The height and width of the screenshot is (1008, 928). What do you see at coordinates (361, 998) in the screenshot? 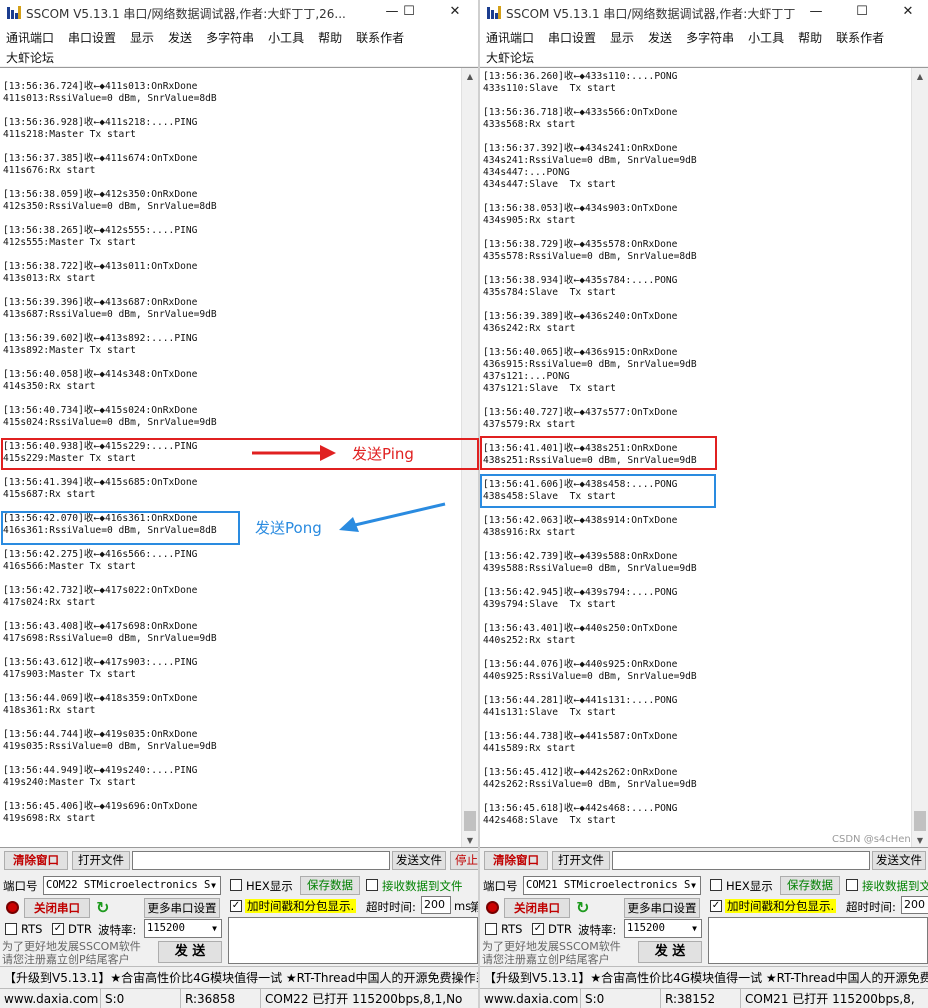
I see `status-port-info: COM22 已打开 115200bps,8,1,No` at bounding box center [361, 998].